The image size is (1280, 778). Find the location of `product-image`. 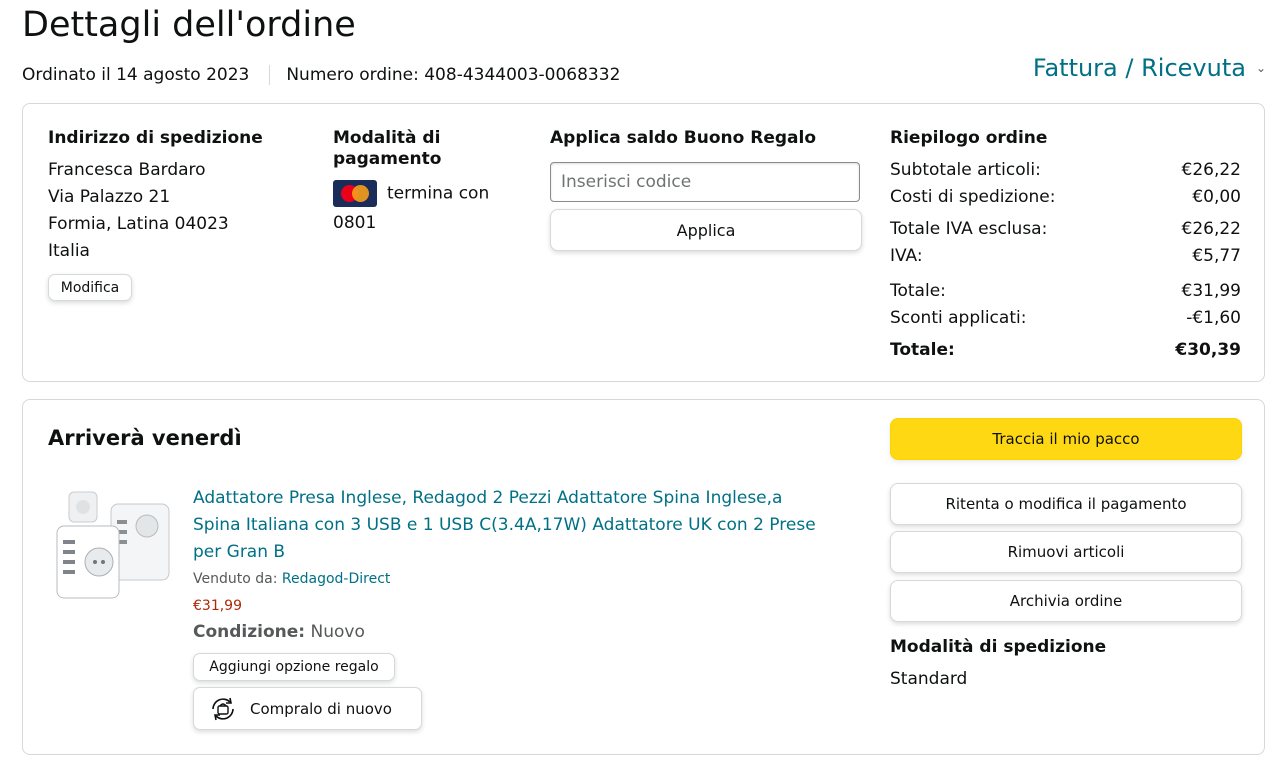

product-image is located at coordinates (113, 544).